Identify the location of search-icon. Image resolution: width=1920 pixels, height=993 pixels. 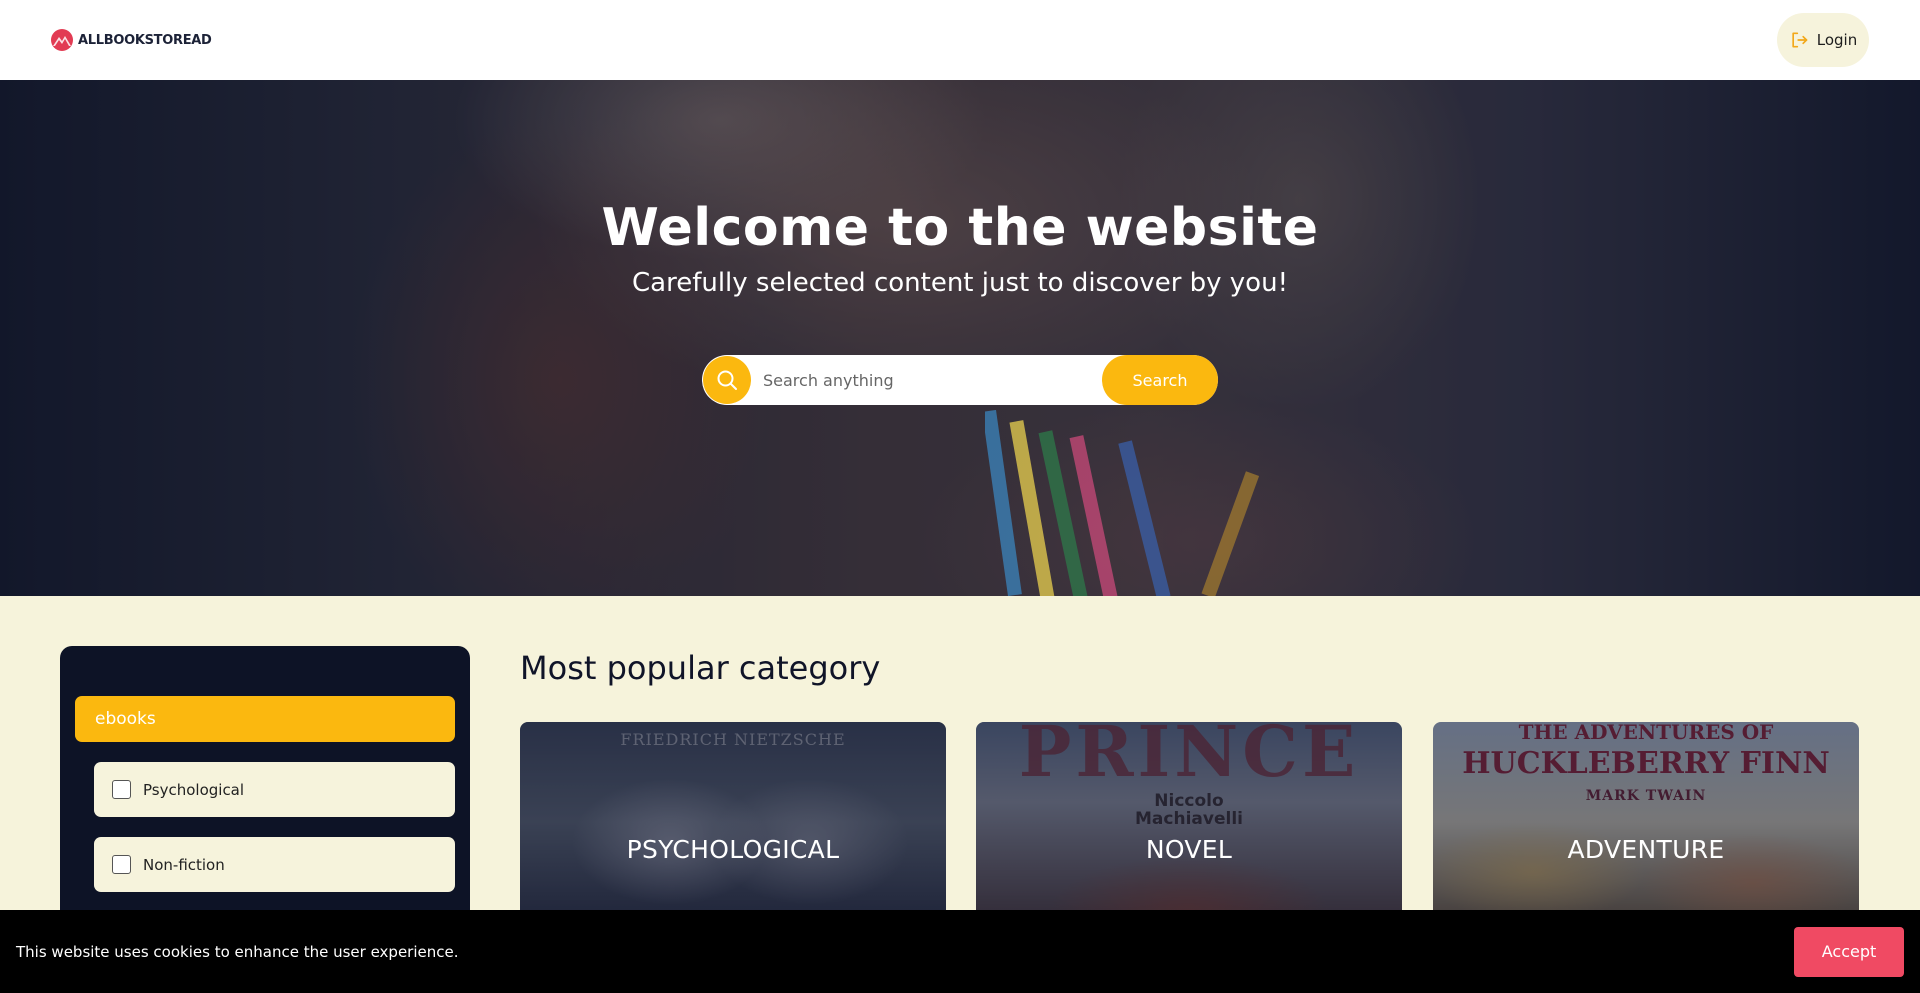
(727, 380).